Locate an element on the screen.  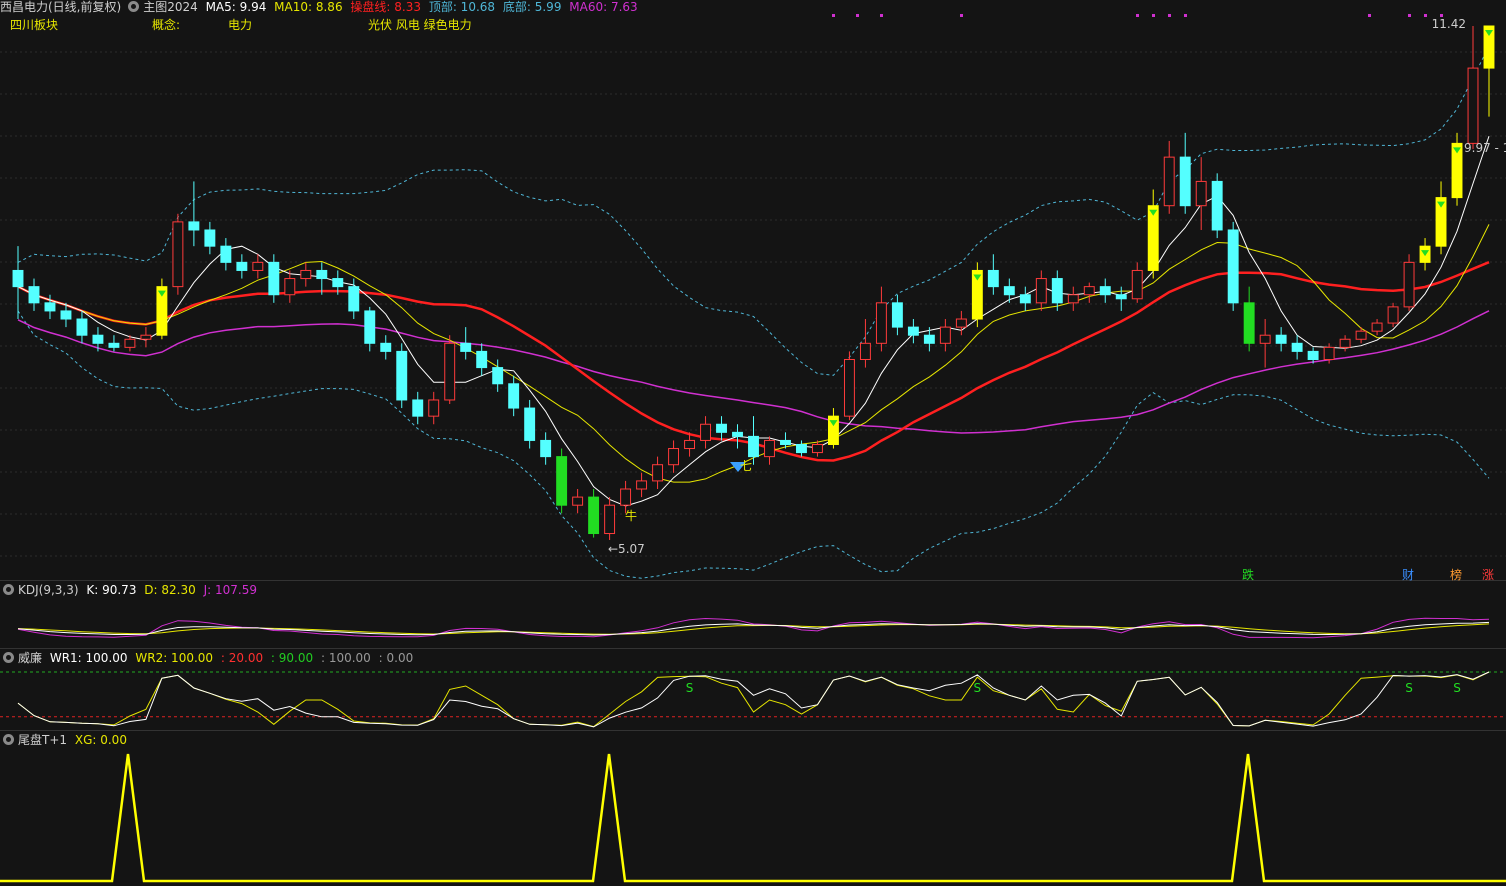
qi-marker: 七 is located at coordinates (746, 466).